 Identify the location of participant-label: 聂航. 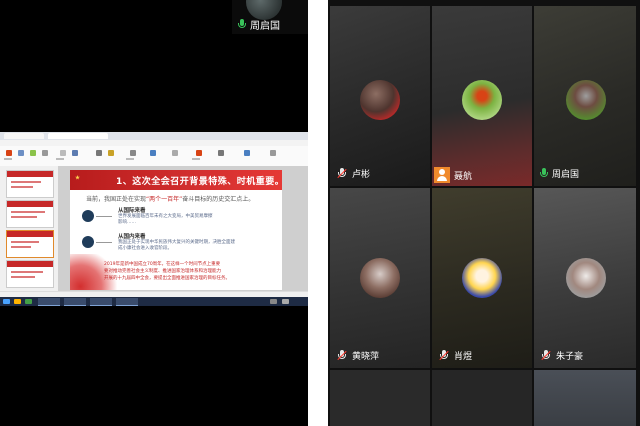
(452, 175).